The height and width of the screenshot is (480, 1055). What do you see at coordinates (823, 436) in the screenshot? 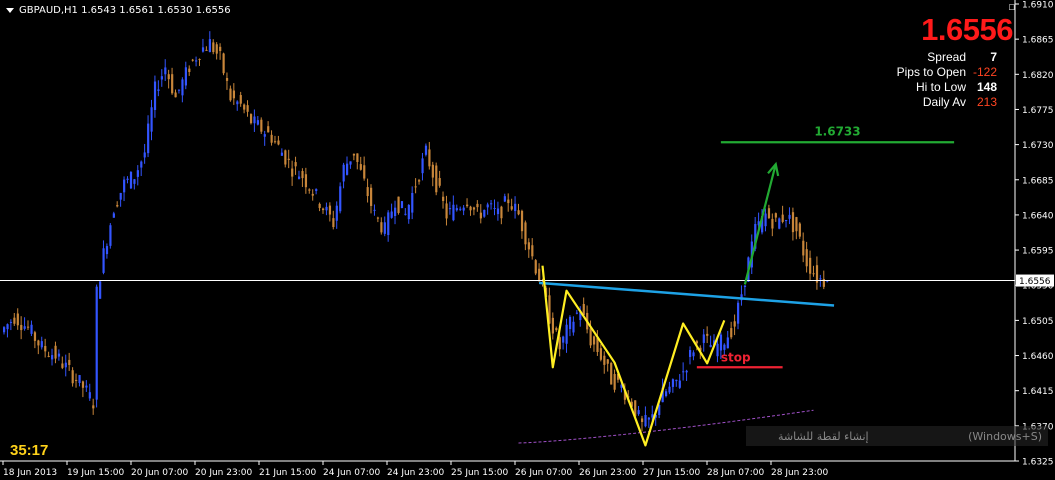
I see `tooltip-text: إنشاء لقطة للشاشة` at bounding box center [823, 436].